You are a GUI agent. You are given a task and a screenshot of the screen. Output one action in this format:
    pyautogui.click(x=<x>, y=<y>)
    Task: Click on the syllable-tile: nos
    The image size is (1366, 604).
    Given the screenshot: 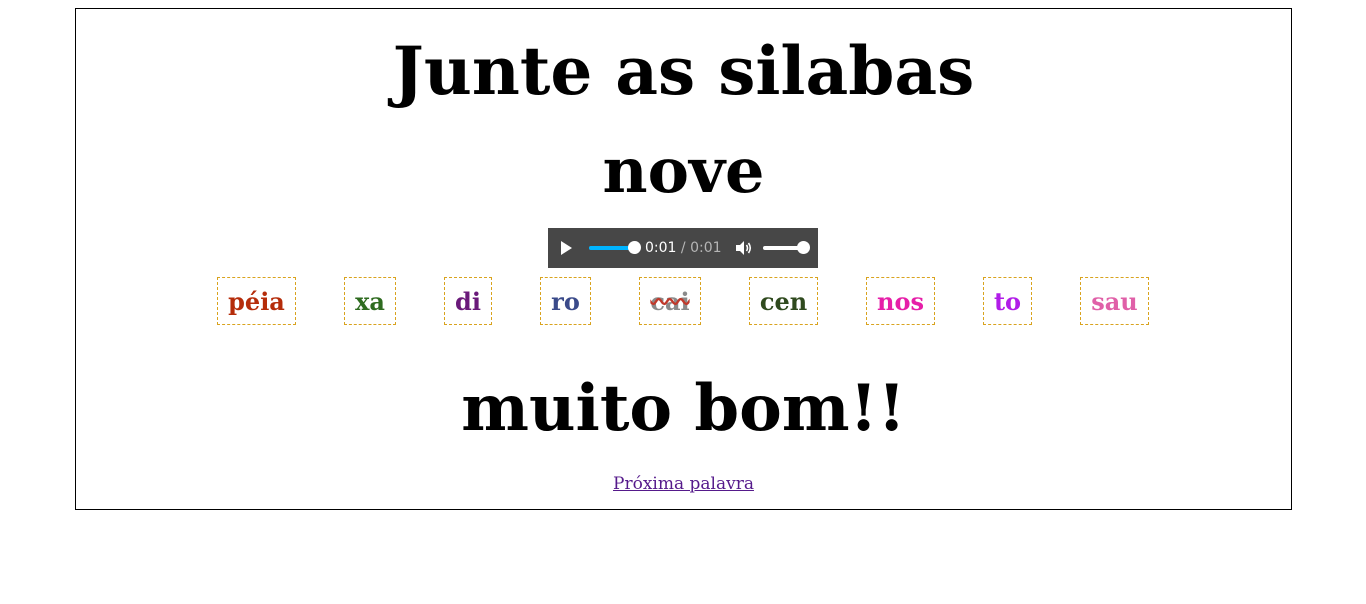 What is the action you would take?
    pyautogui.click(x=900, y=301)
    